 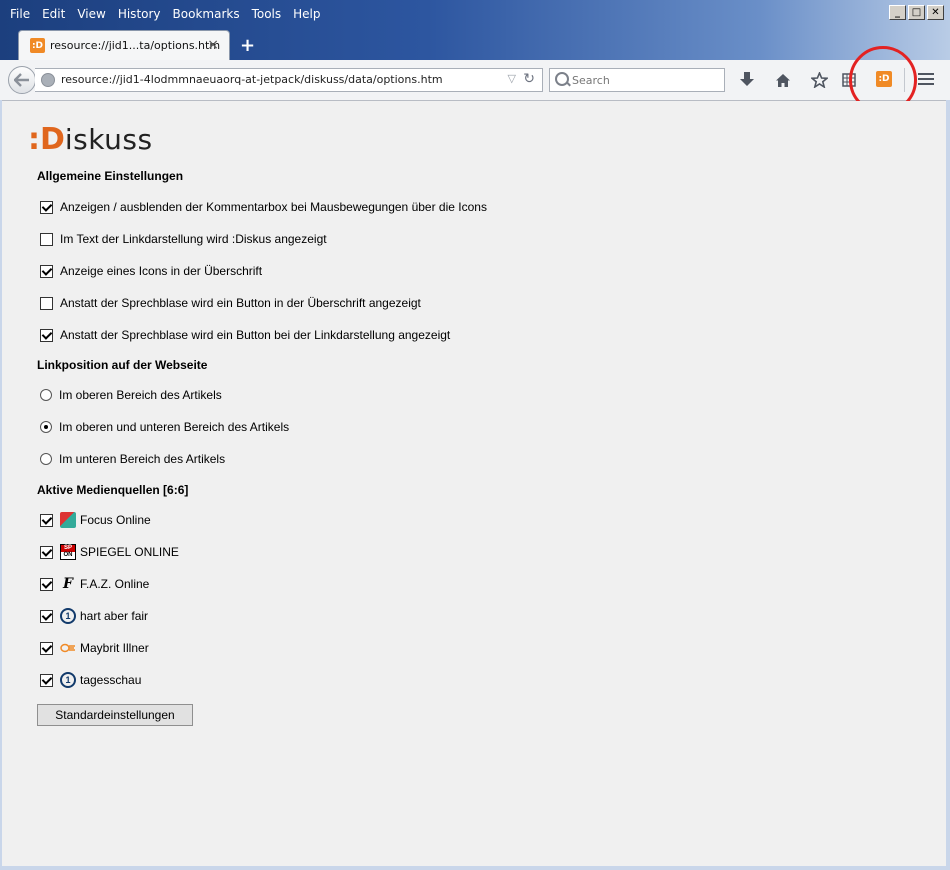 What do you see at coordinates (114, 616) in the screenshot?
I see `source-label: hart aber fair` at bounding box center [114, 616].